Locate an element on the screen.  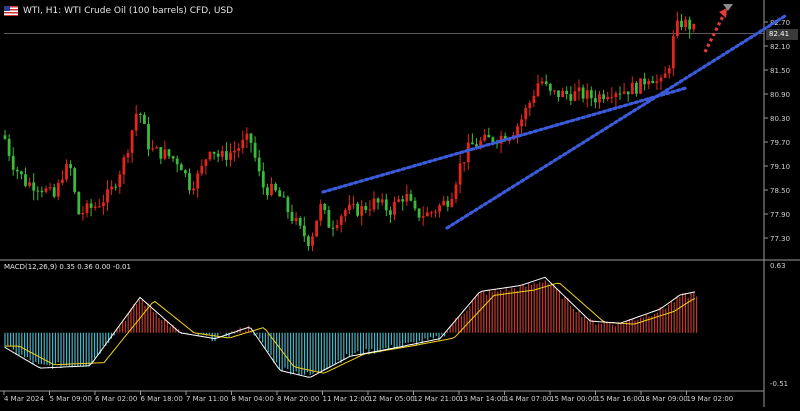
projection-arrow is located at coordinates (714, 33).